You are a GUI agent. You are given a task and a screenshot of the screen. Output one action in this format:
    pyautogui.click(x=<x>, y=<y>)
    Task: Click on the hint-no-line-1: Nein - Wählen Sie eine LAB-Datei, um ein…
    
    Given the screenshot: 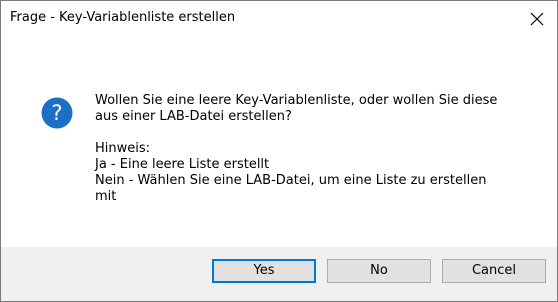 What is the action you would take?
    pyautogui.click(x=291, y=180)
    